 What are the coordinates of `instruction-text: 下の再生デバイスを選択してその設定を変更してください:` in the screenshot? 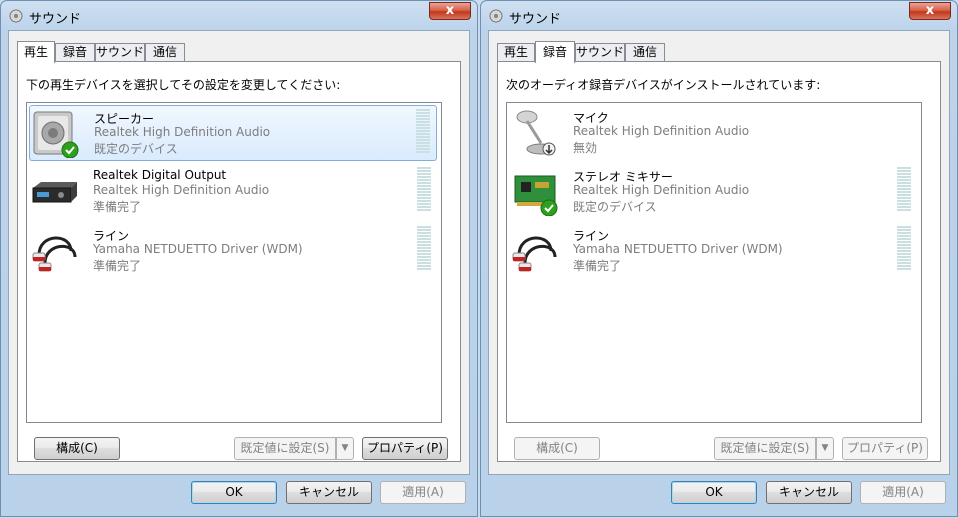 It's located at (183, 85).